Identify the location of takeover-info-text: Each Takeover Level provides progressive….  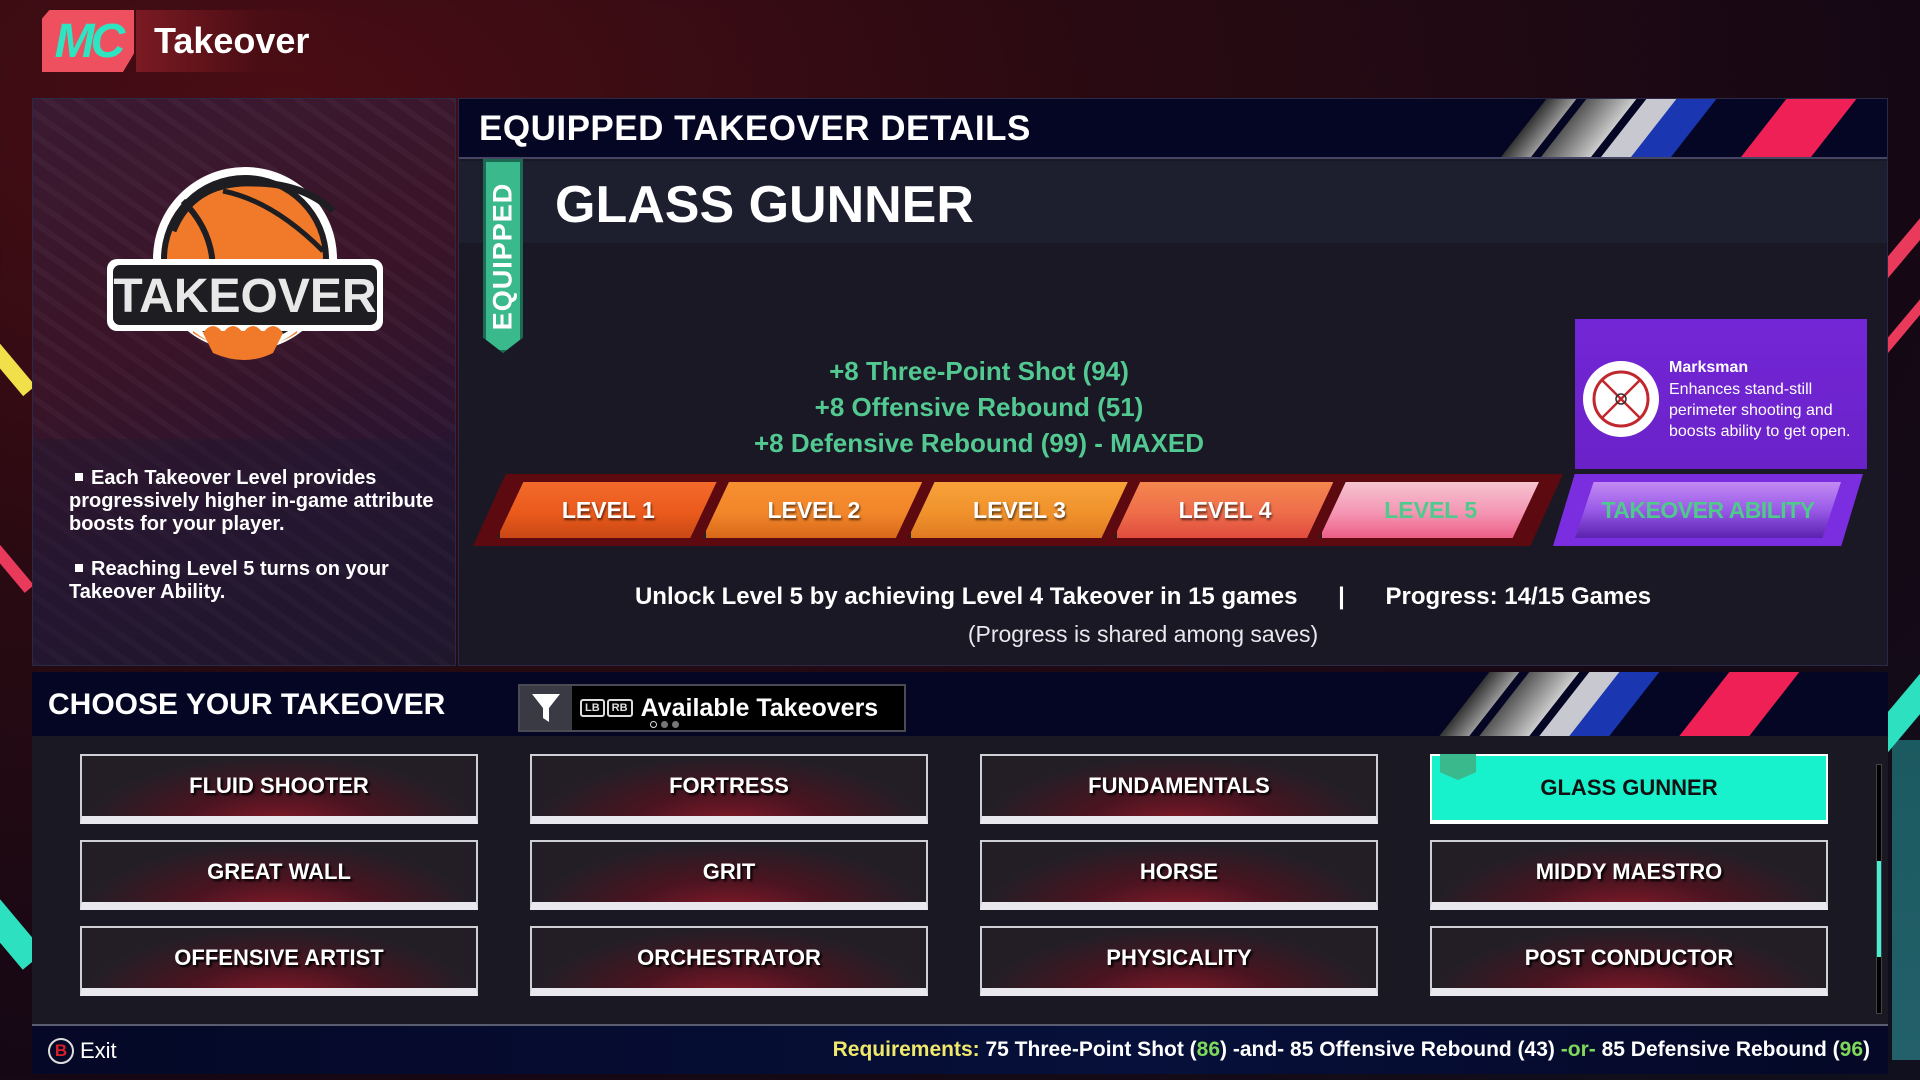
(254, 546).